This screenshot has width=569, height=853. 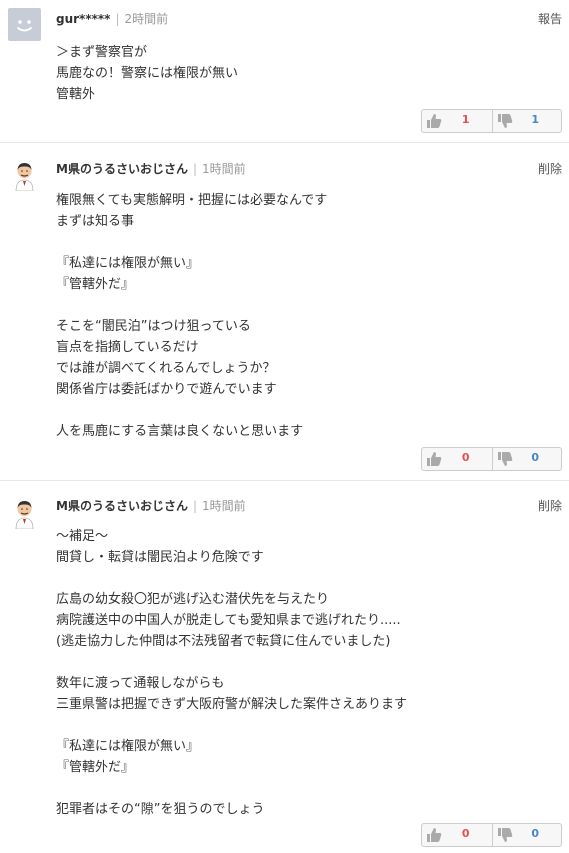 What do you see at coordinates (140, 683) in the screenshot?
I see `comment-line: 数年に渡って通報しながらも` at bounding box center [140, 683].